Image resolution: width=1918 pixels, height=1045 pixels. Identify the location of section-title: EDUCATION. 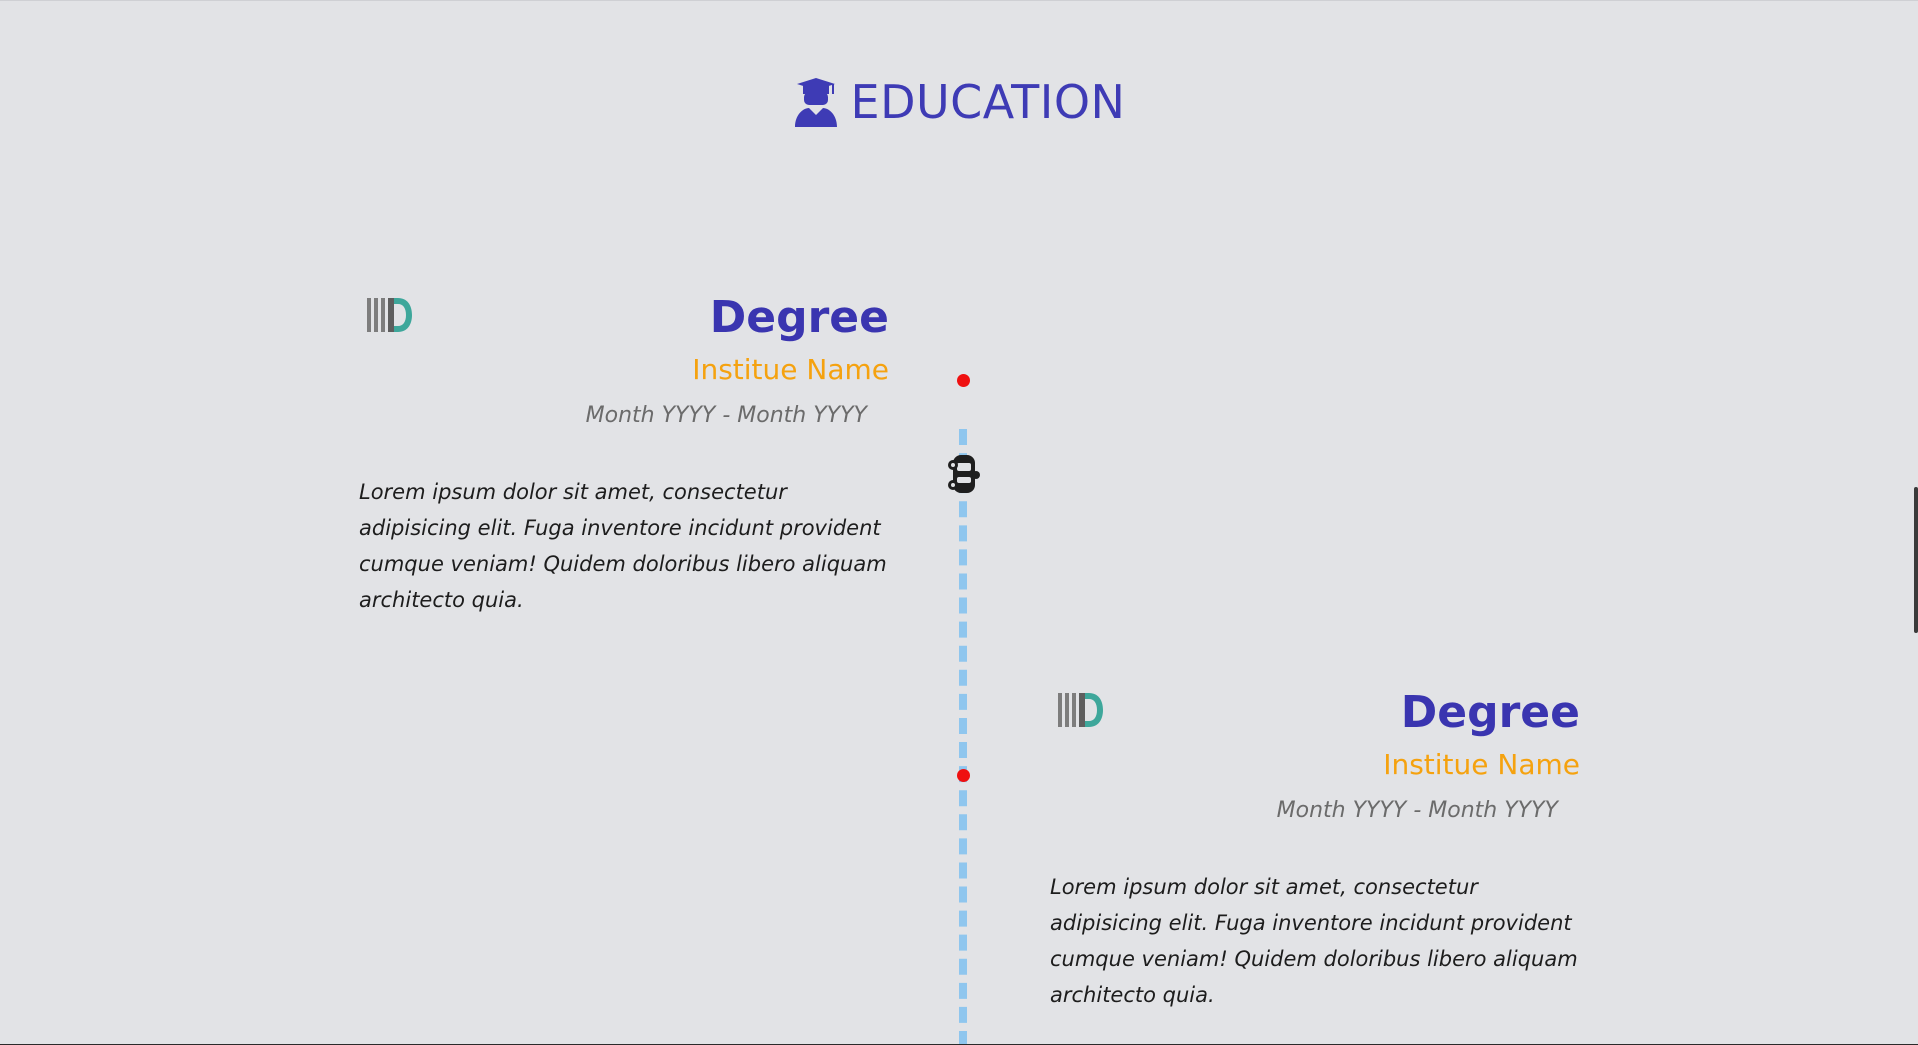
(959, 102).